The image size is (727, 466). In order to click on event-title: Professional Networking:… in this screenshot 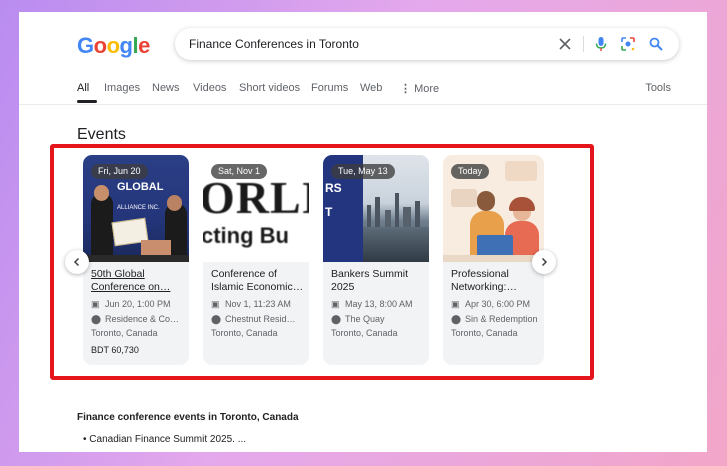, I will do `click(497, 281)`.